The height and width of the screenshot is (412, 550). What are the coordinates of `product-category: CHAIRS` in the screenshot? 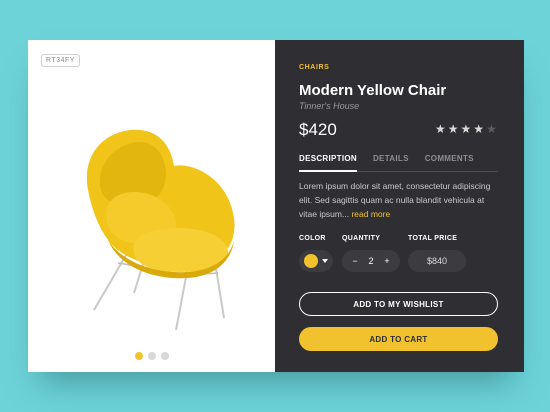 It's located at (314, 67).